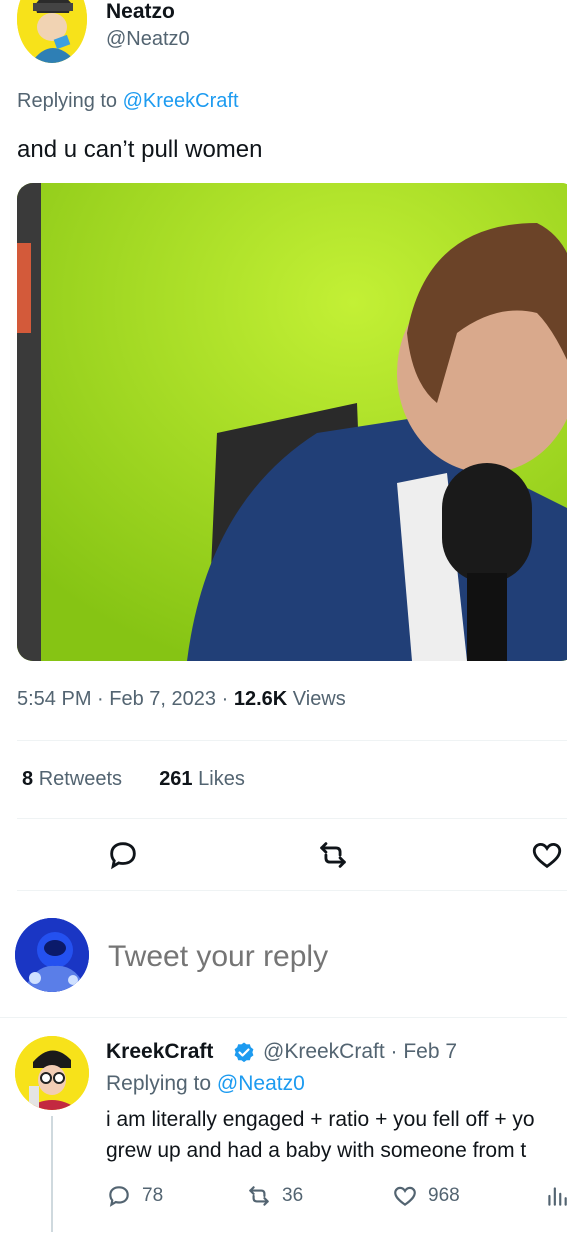  What do you see at coordinates (133, 779) in the screenshot?
I see `tweet-stats: 8 Retweets 261 Likes` at bounding box center [133, 779].